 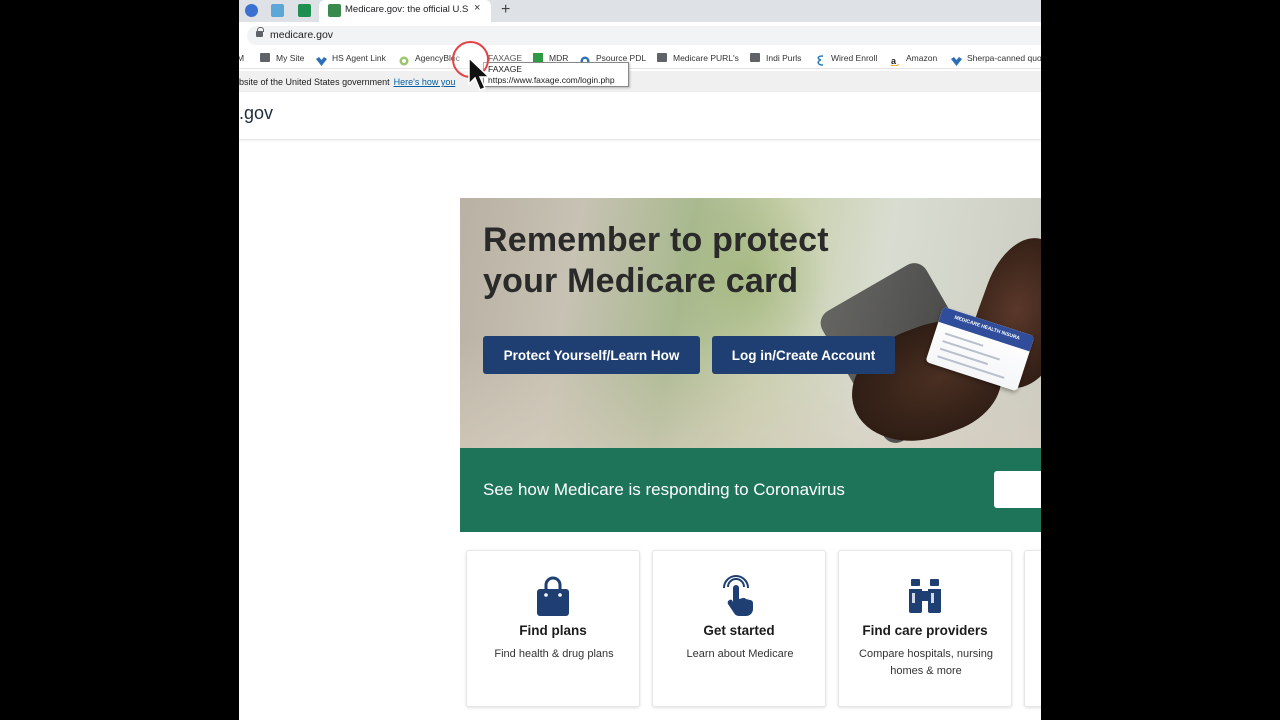 What do you see at coordinates (740, 654) in the screenshot?
I see `tile-desc: Learn about Medicare` at bounding box center [740, 654].